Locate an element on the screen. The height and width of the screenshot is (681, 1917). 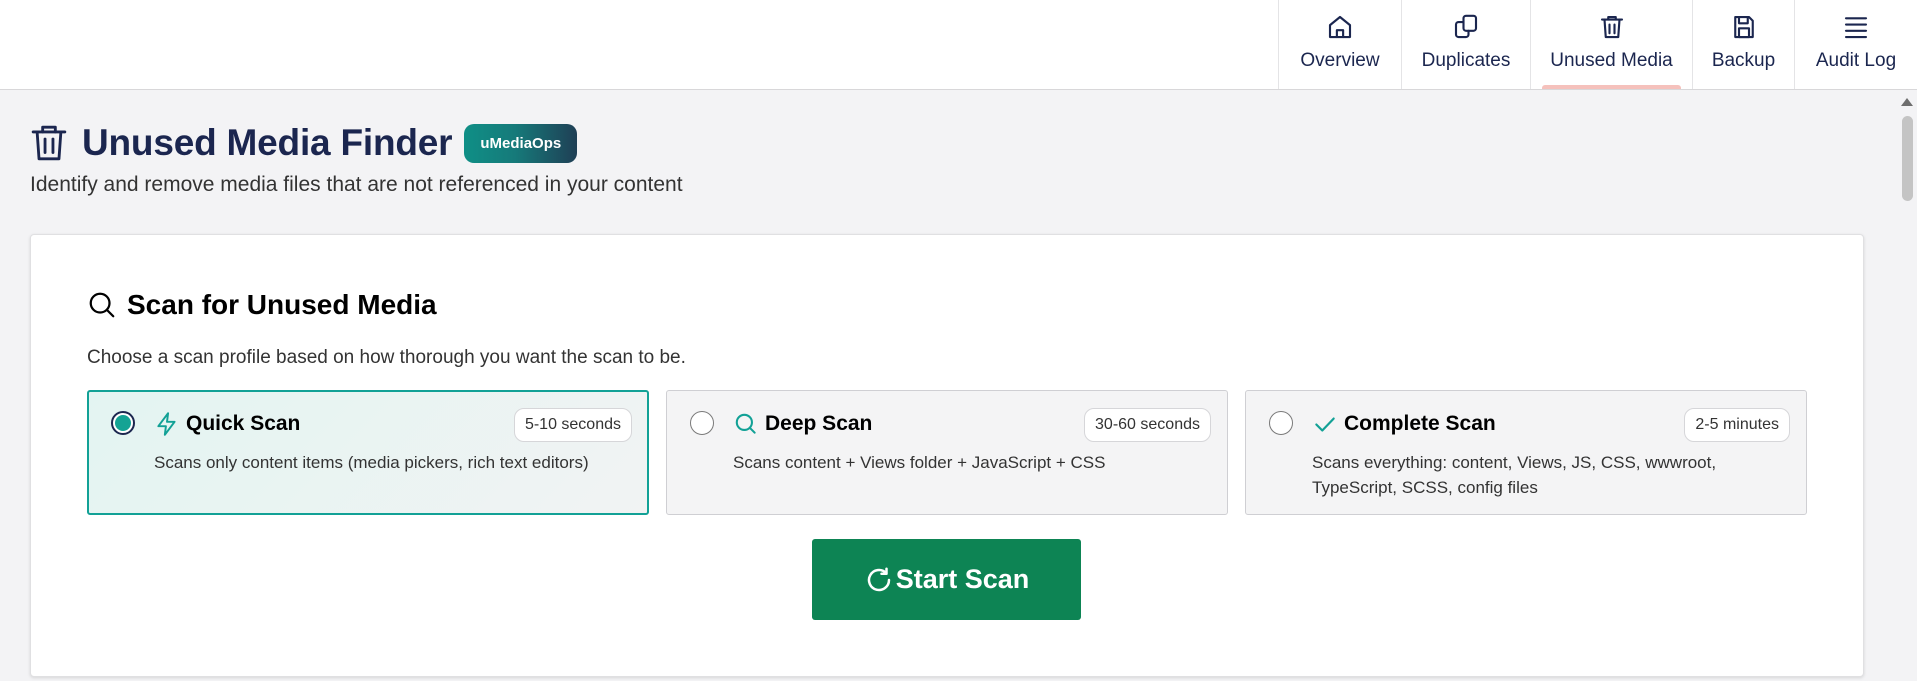
brand-badge: uMediaOps is located at coordinates (521, 143).